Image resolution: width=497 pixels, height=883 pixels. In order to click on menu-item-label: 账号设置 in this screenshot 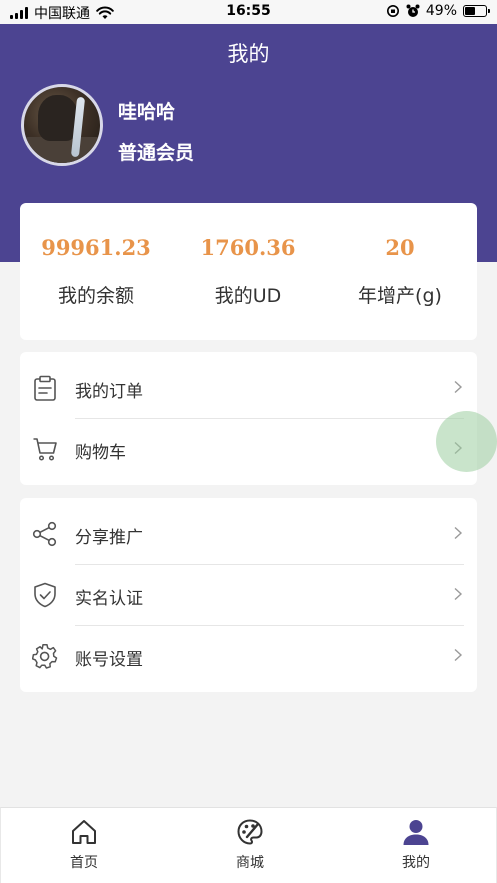, I will do `click(109, 660)`.